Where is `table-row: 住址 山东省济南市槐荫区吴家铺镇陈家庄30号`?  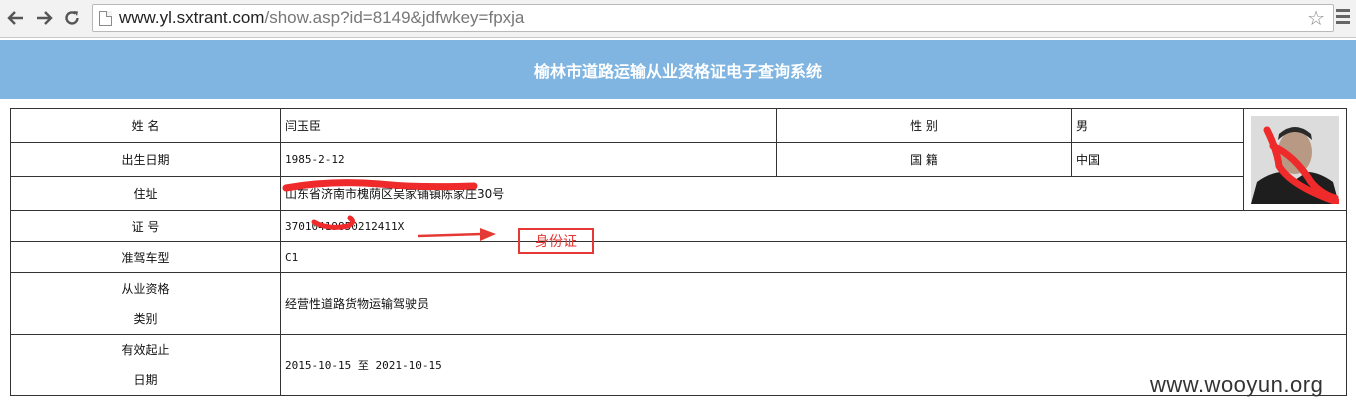
table-row: 住址 山东省济南市槐荫区吴家铺镇陈家庄30号 is located at coordinates (678, 193).